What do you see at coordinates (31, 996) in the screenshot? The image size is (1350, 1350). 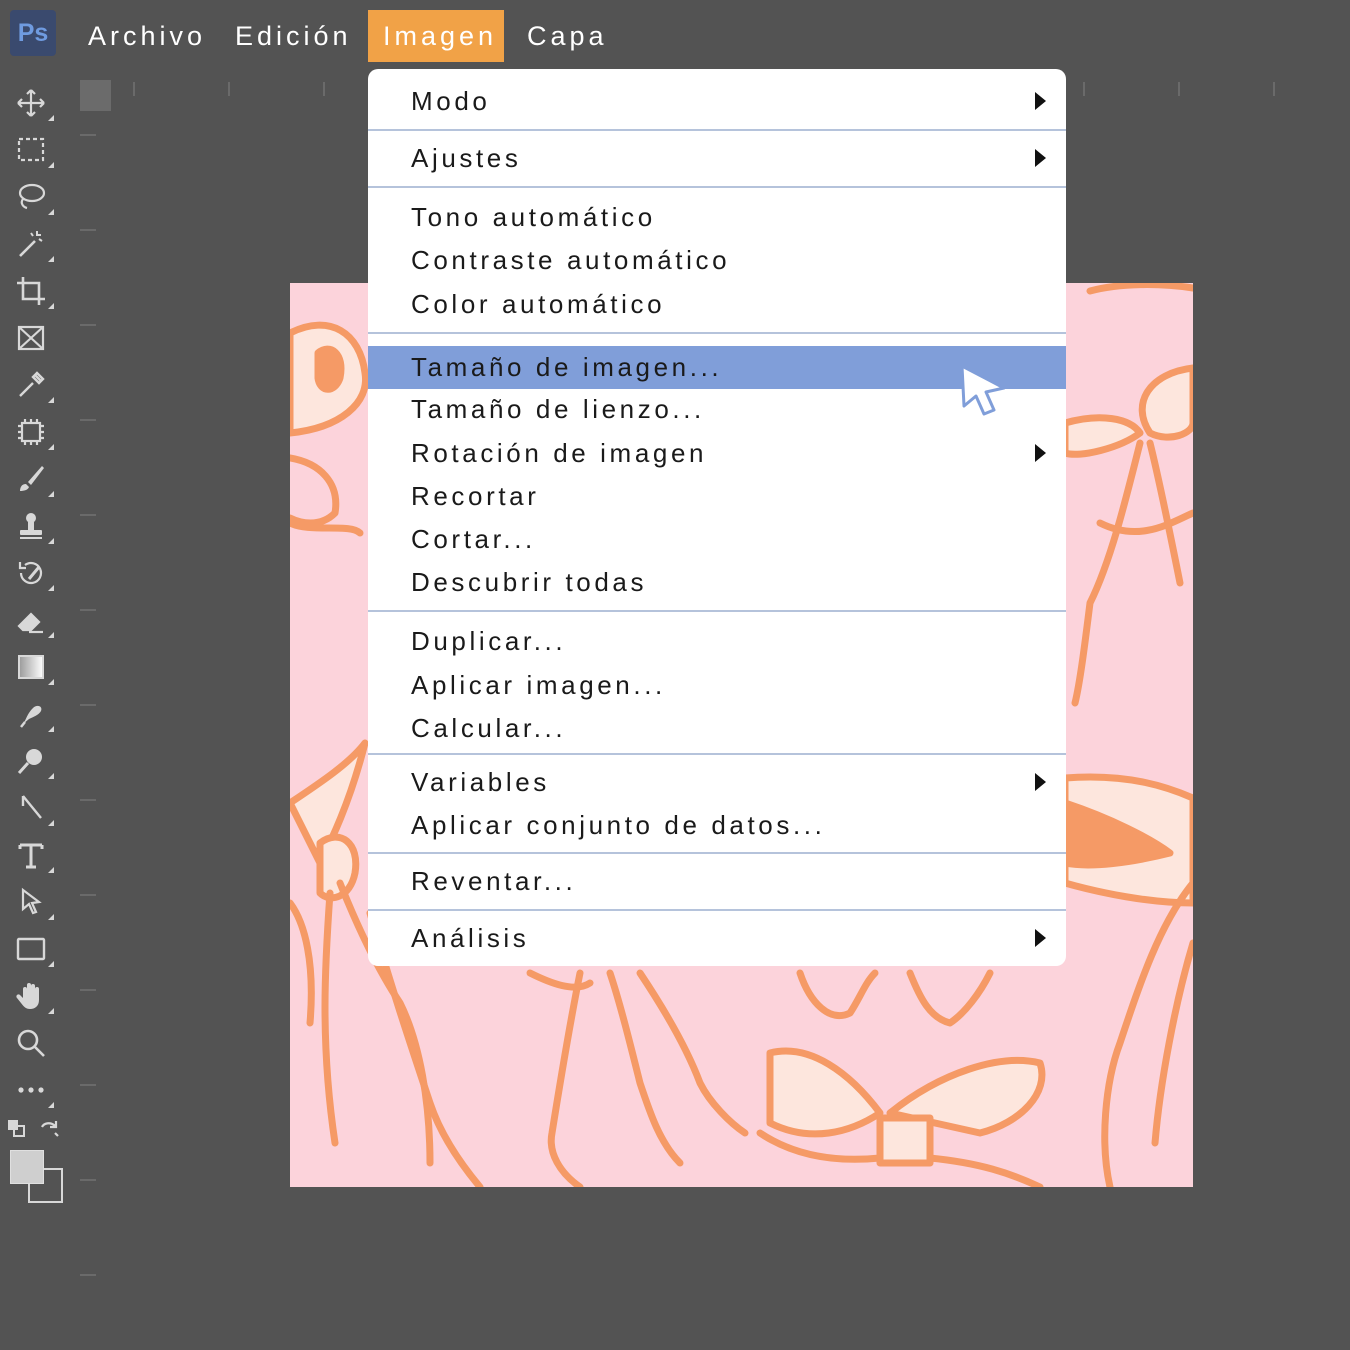 I see `hand-tool-icon` at bounding box center [31, 996].